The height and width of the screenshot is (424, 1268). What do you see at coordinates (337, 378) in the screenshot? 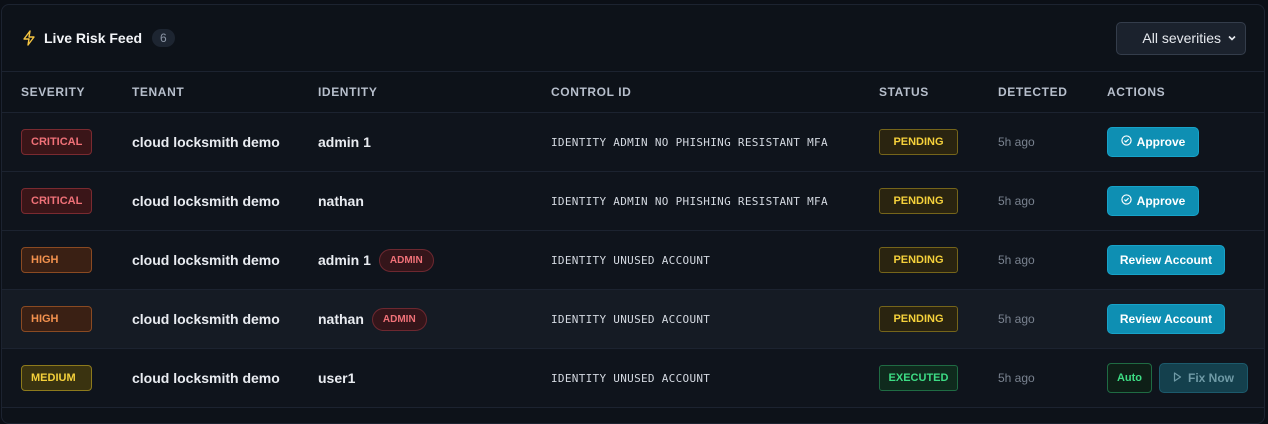
I see `identity-name: user1` at bounding box center [337, 378].